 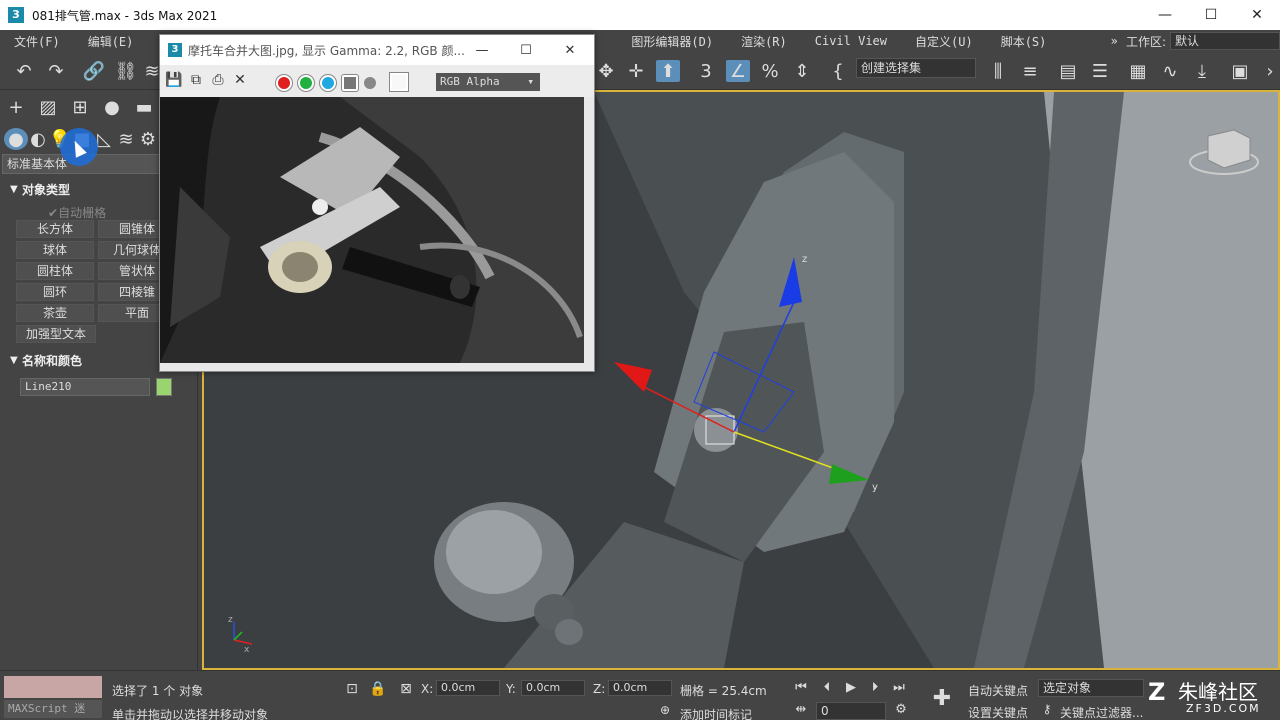 I want to click on modify-tab-icon: ▨, so click(x=48, y=107).